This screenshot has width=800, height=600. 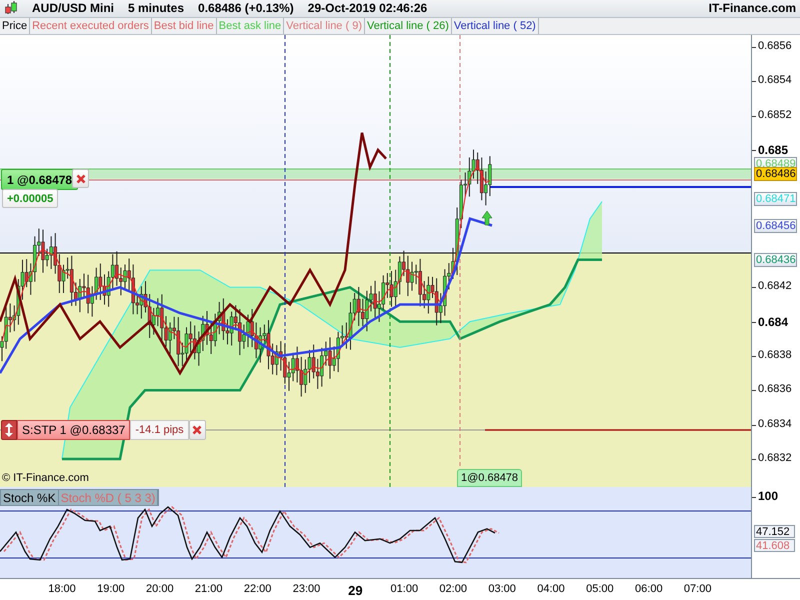 What do you see at coordinates (246, 8) in the screenshot?
I see `quote-price: 0.68486 (+0.13%)` at bounding box center [246, 8].